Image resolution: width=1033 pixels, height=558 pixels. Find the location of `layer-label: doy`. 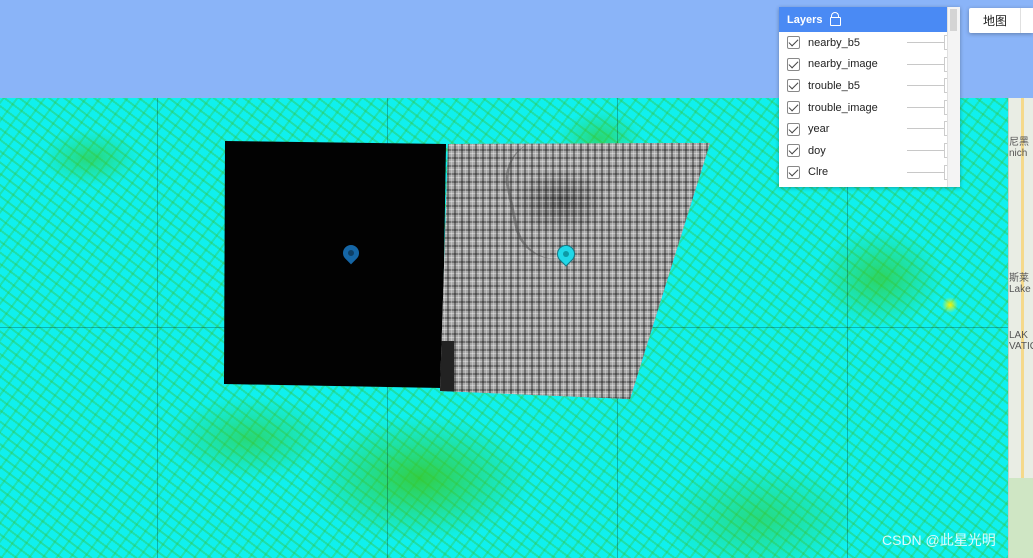

layer-label: doy is located at coordinates (817, 150).